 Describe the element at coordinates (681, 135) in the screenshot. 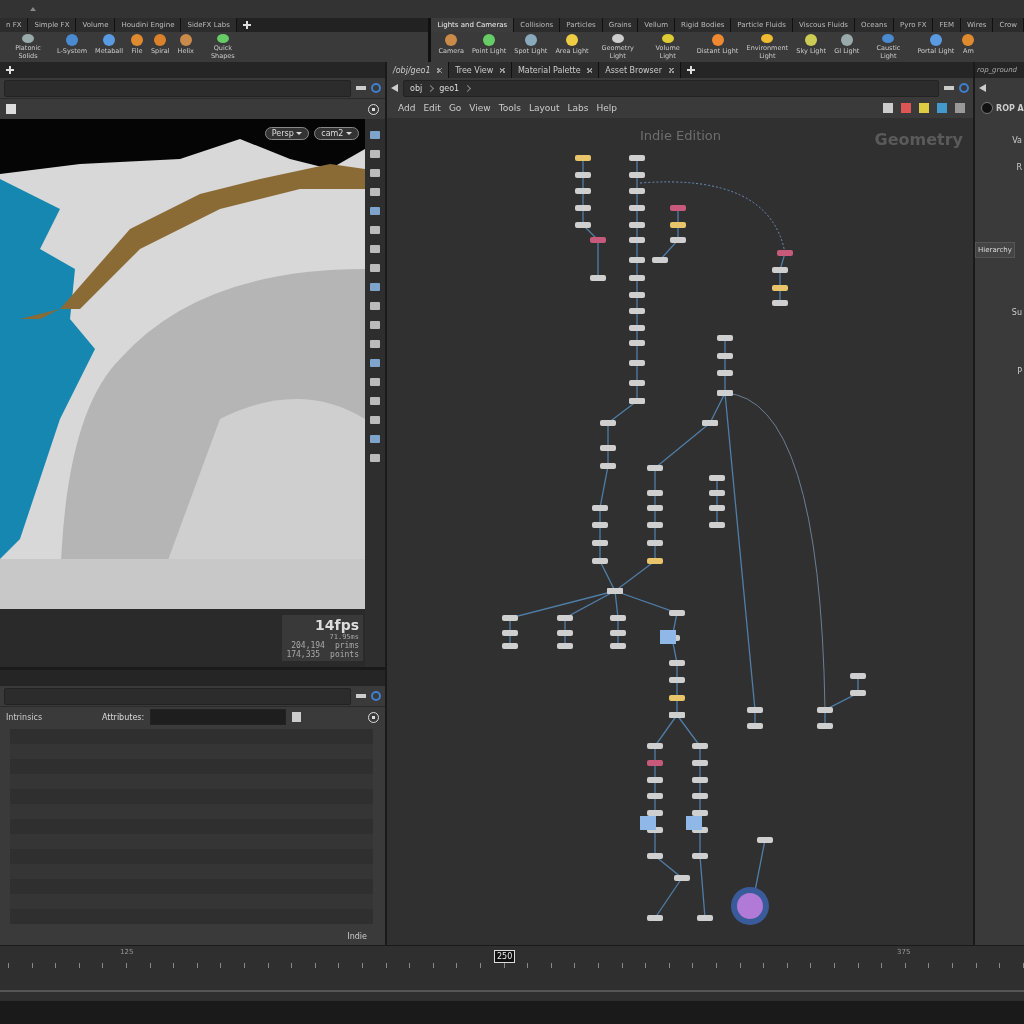

I see `edition-watermark: Indie Edition` at that location.